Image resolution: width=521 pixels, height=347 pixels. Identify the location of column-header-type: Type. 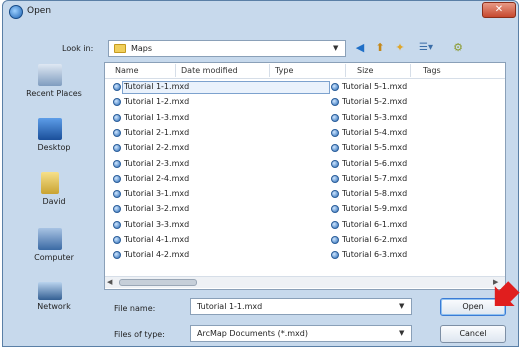
(284, 70).